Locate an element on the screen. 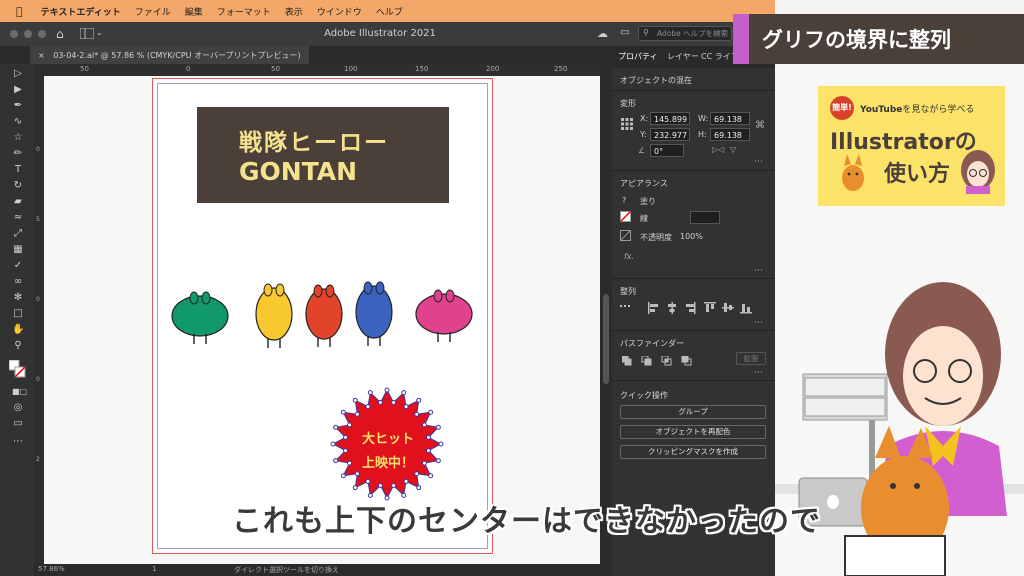  vertical-scrollbar is located at coordinates (606, 314).